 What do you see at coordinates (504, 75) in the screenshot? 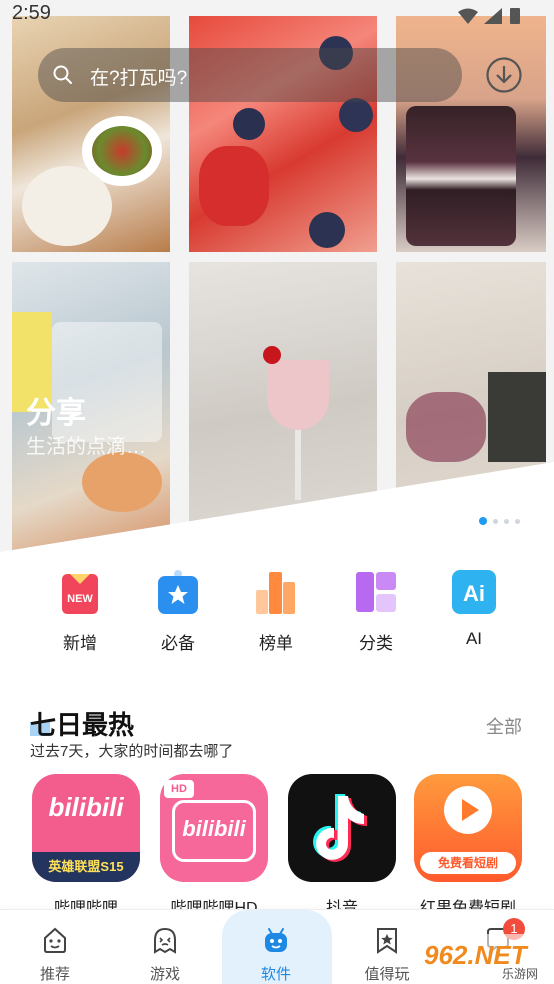
I see `download-icon` at bounding box center [504, 75].